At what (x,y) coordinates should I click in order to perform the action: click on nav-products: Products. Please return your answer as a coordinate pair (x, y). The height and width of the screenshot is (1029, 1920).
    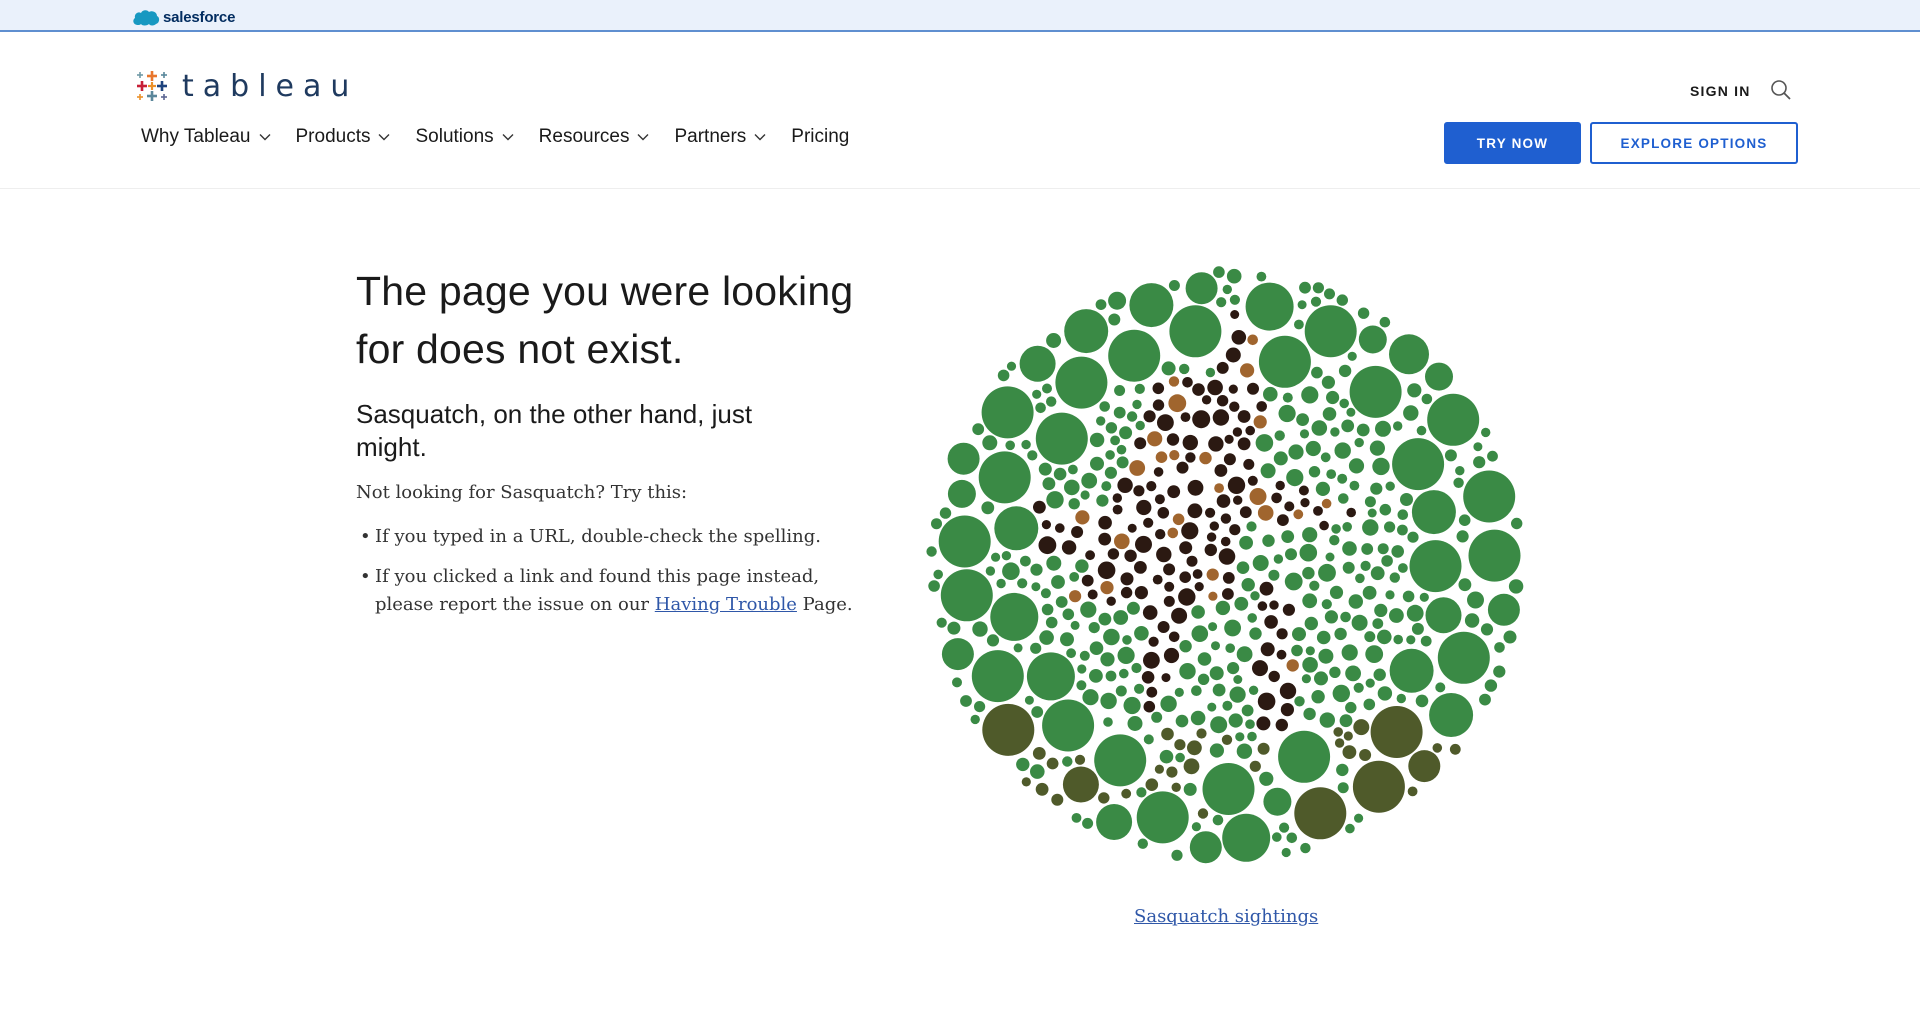
    Looking at the image, I should click on (343, 137).